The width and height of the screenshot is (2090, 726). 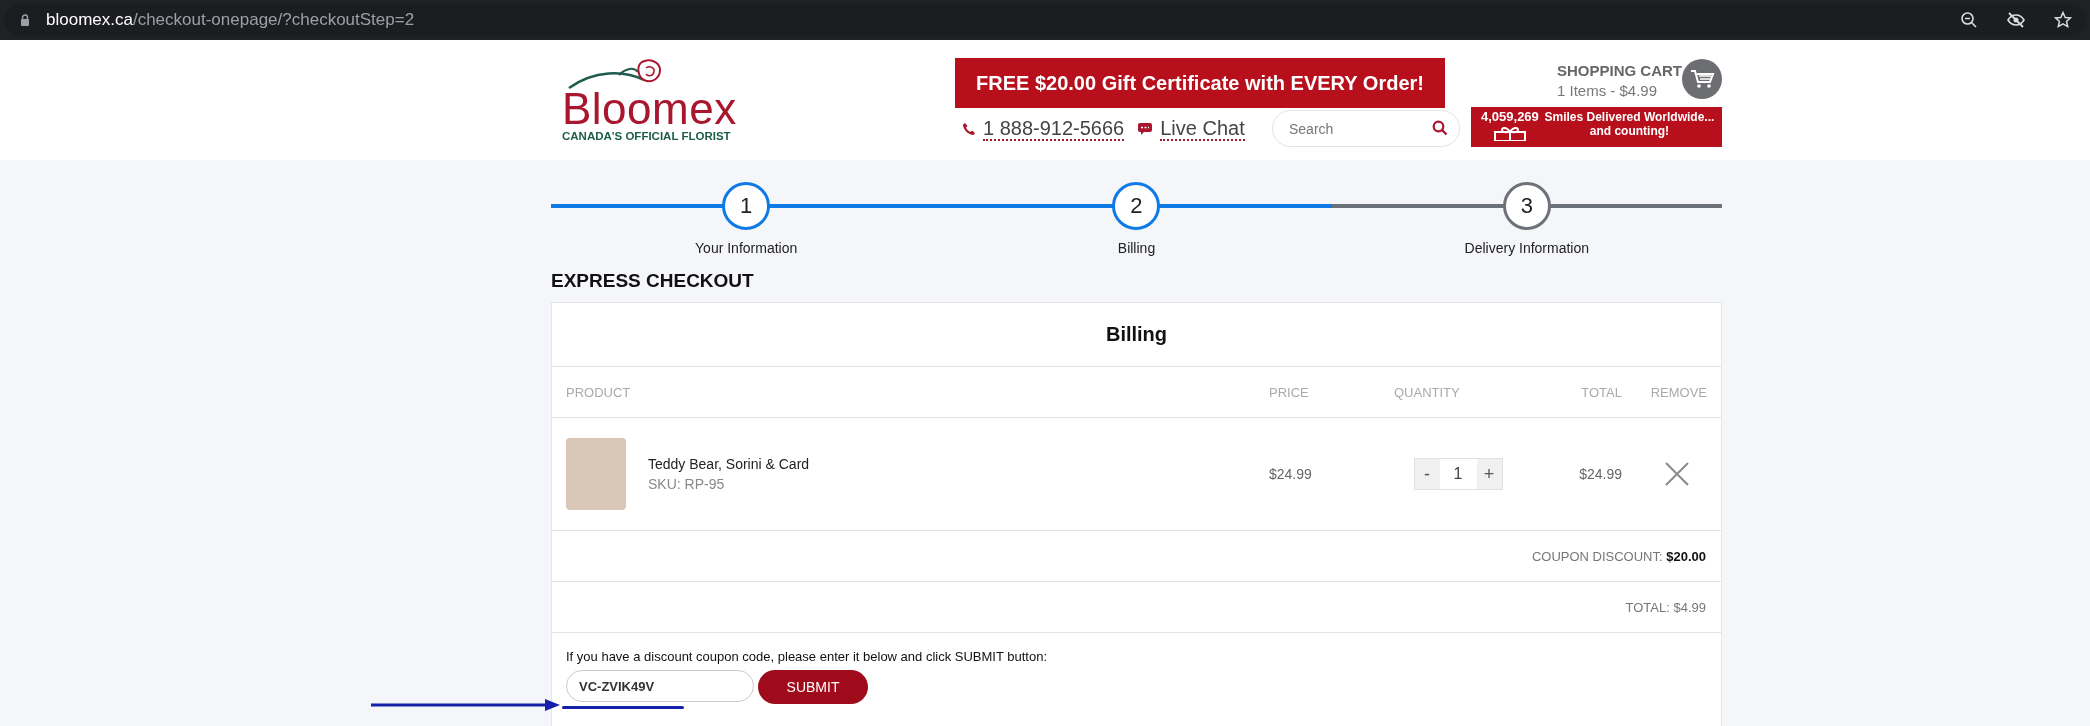 I want to click on submit-button: SUBMIT, so click(x=813, y=687).